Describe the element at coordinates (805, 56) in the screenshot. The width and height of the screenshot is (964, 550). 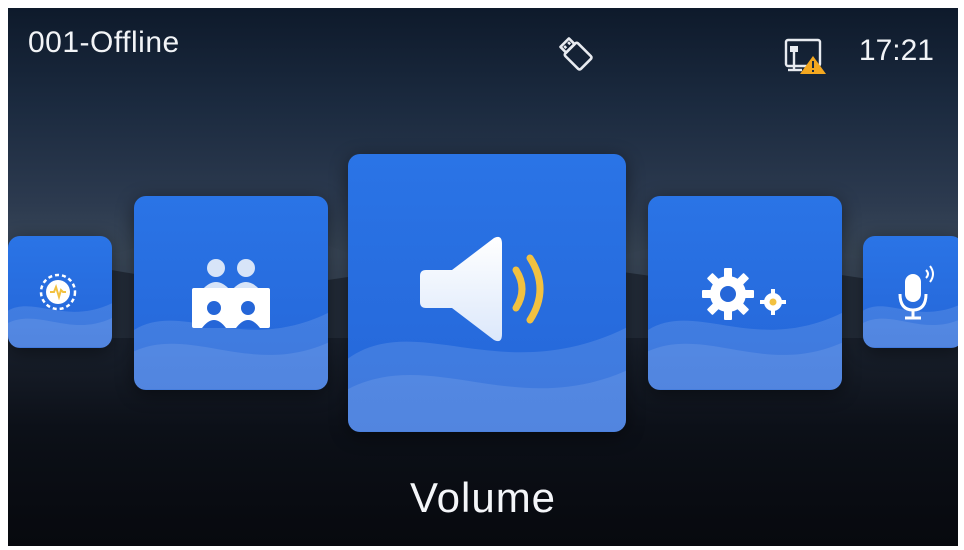
I see `network-warning-icon` at that location.